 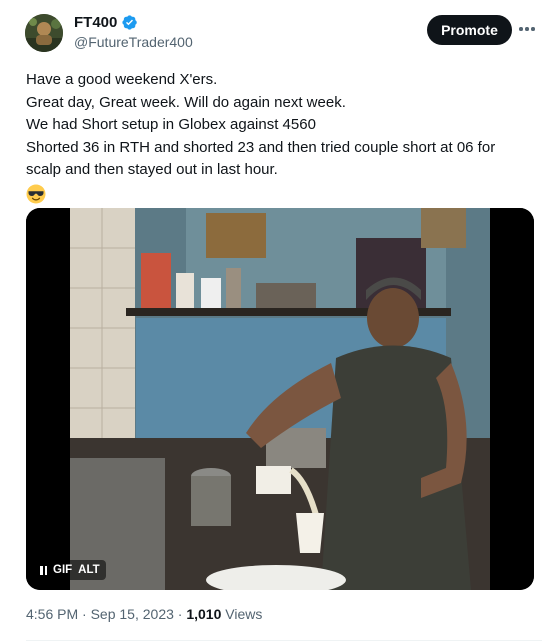 What do you see at coordinates (284, 640) in the screenshot?
I see `divider` at bounding box center [284, 640].